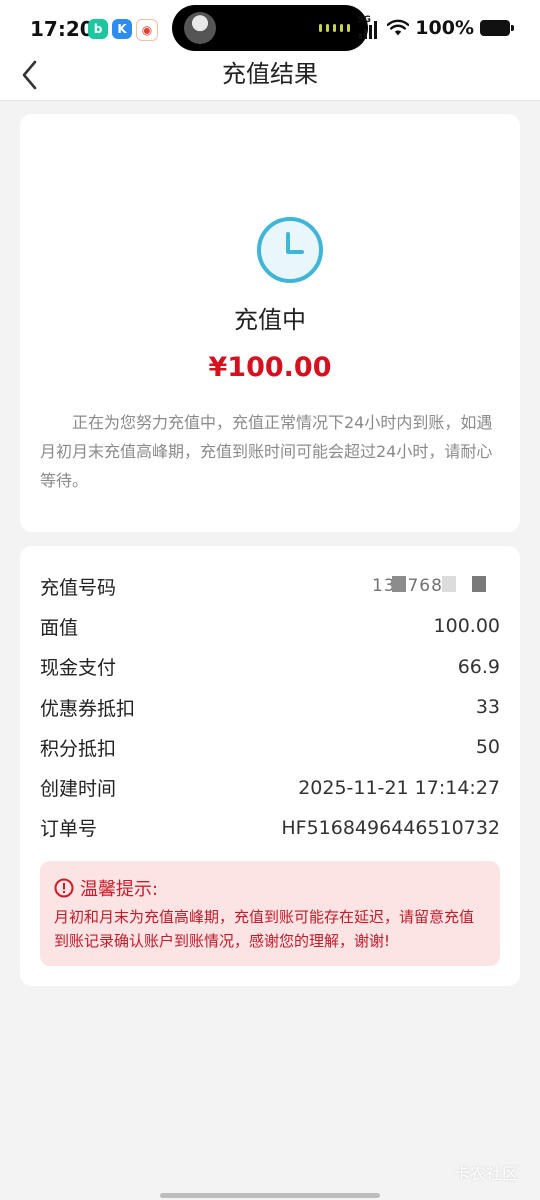  Describe the element at coordinates (290, 250) in the screenshot. I see `clock-icon` at that location.